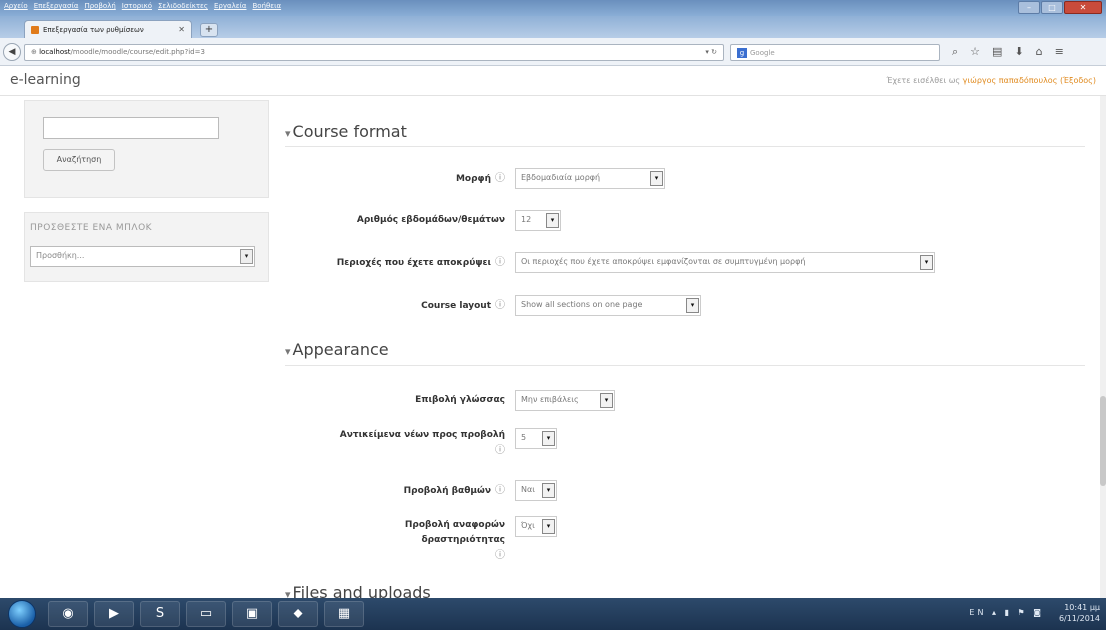 This screenshot has width=1106, height=630. What do you see at coordinates (349, 131) in the screenshot?
I see `section-title: Course format` at bounding box center [349, 131].